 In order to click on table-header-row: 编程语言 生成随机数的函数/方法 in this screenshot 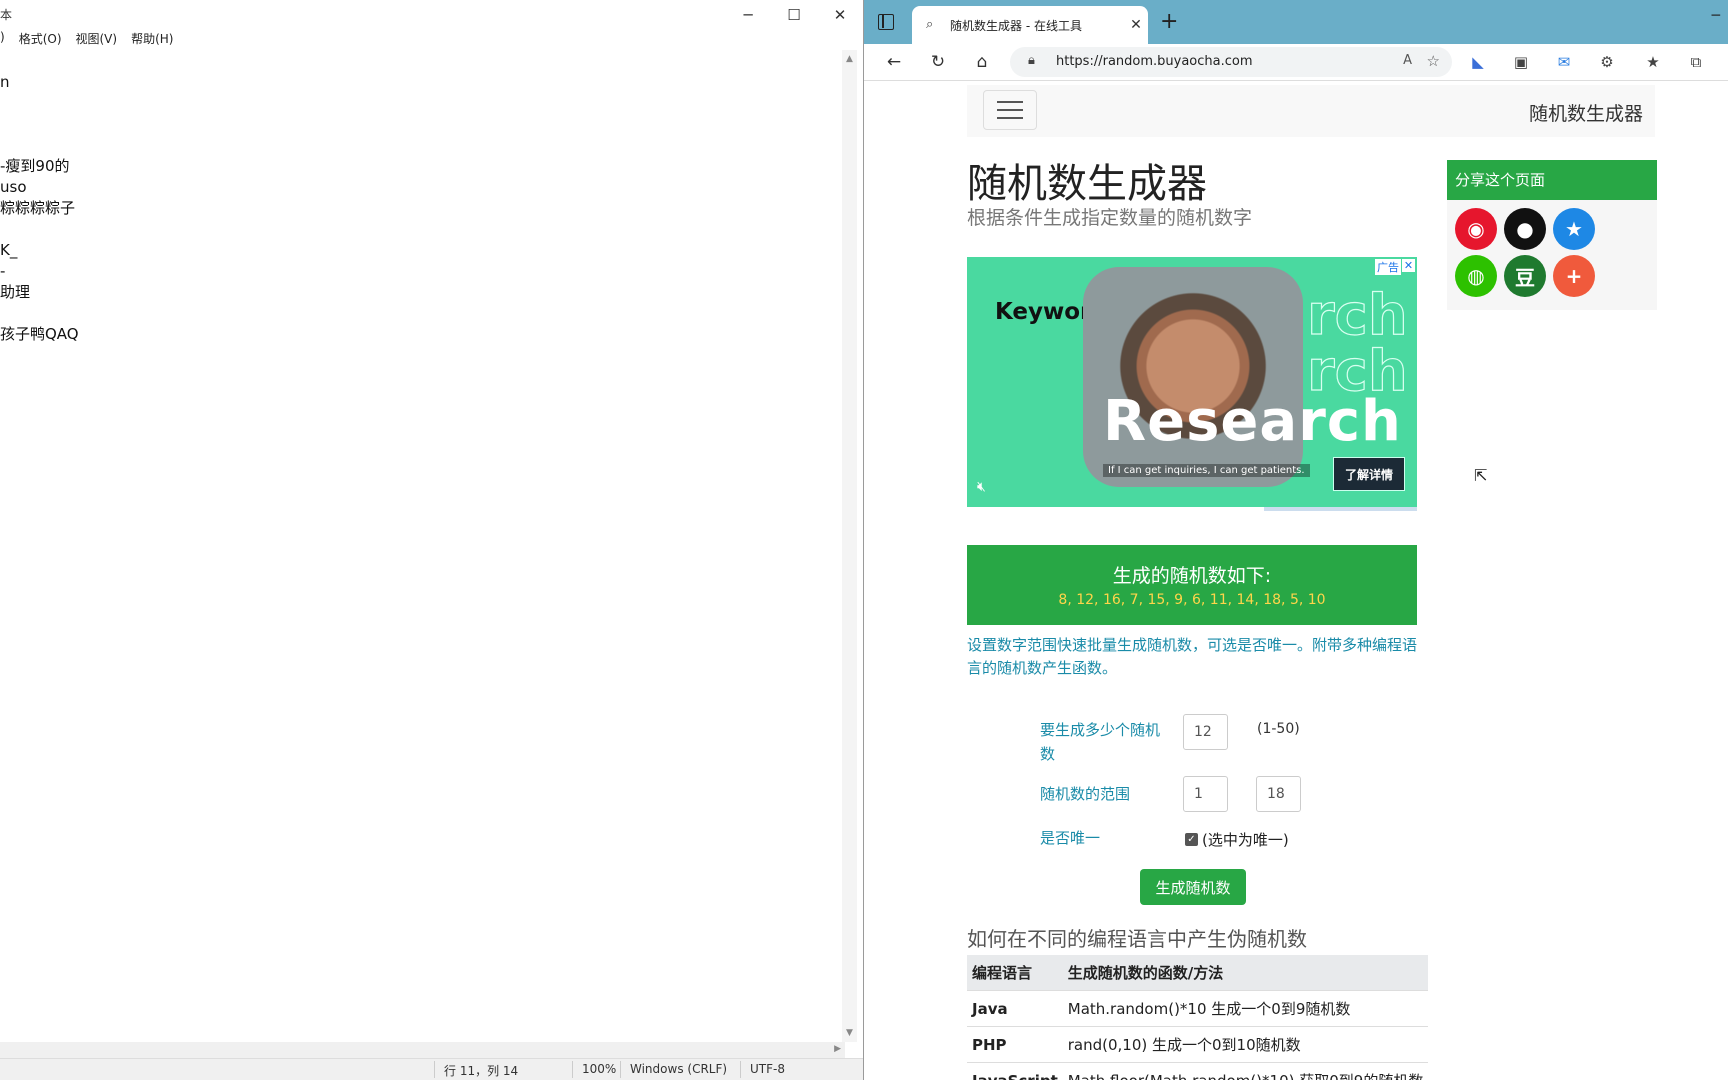, I will do `click(1198, 973)`.